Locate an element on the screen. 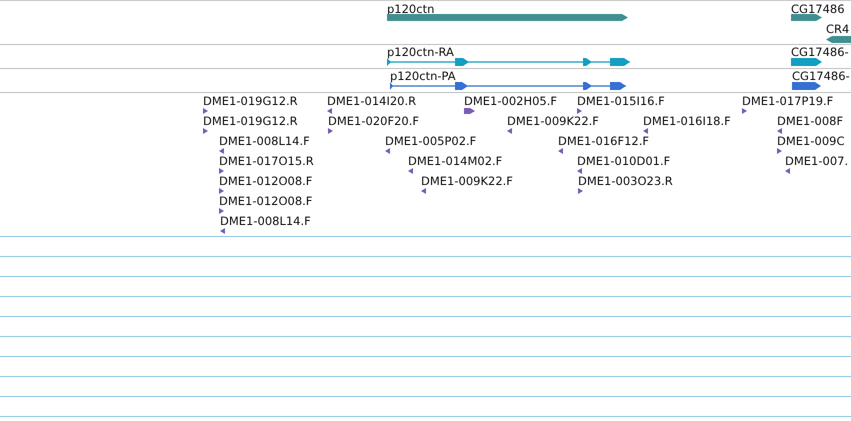 The width and height of the screenshot is (851, 421). feature-label: DME1-014M02.F is located at coordinates (455, 161).